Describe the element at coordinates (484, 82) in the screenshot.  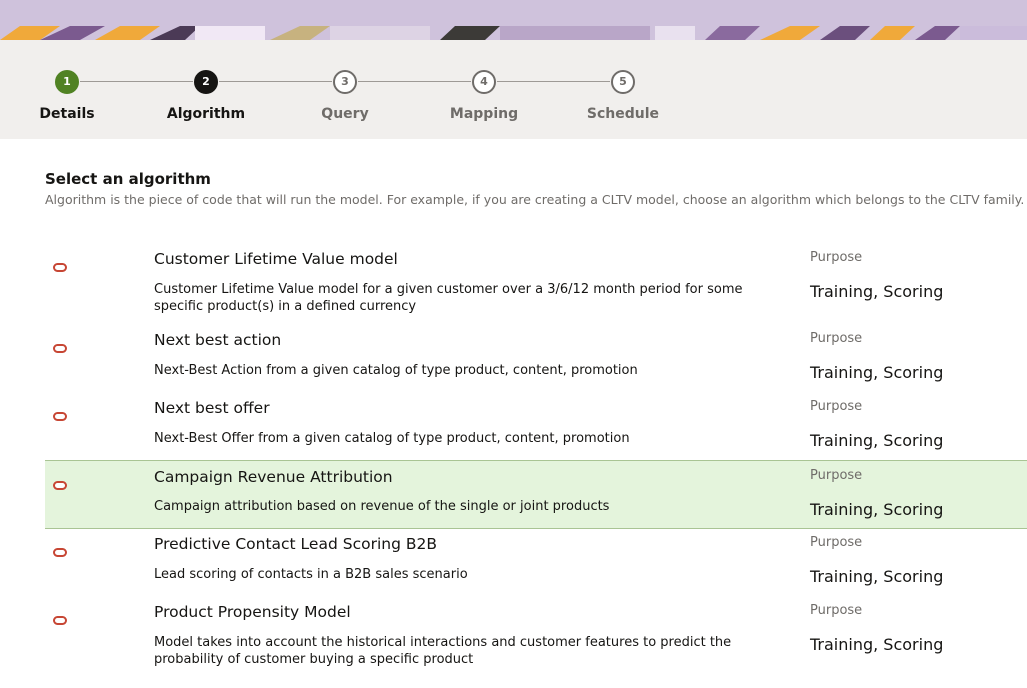
I see `step-number: 4` at that location.